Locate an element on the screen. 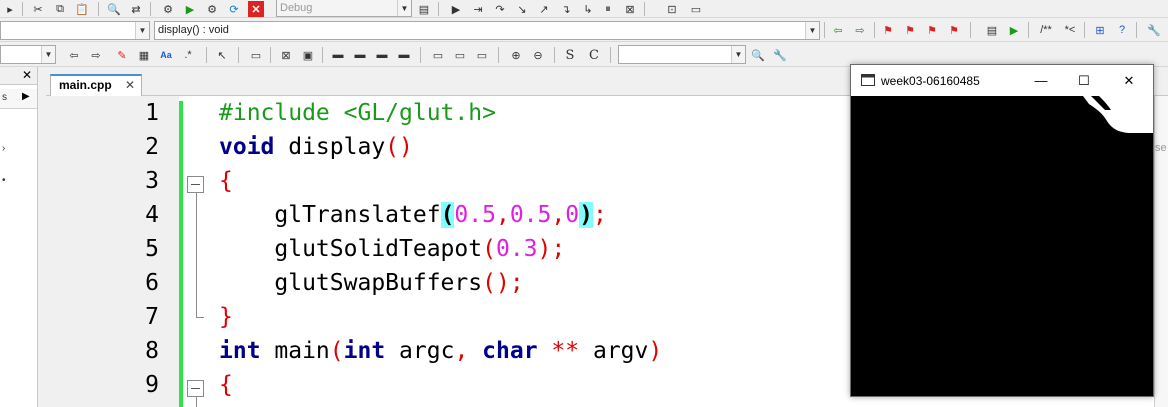 The width and height of the screenshot is (1168, 407). line-comment-icon: *< is located at coordinates (1070, 30).